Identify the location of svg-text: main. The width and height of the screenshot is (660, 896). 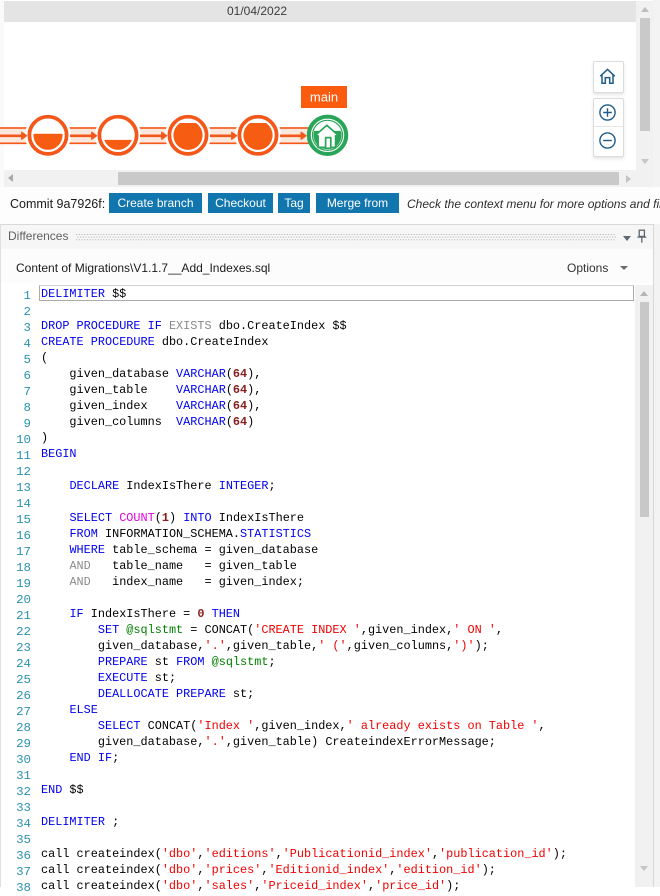
(324, 97).